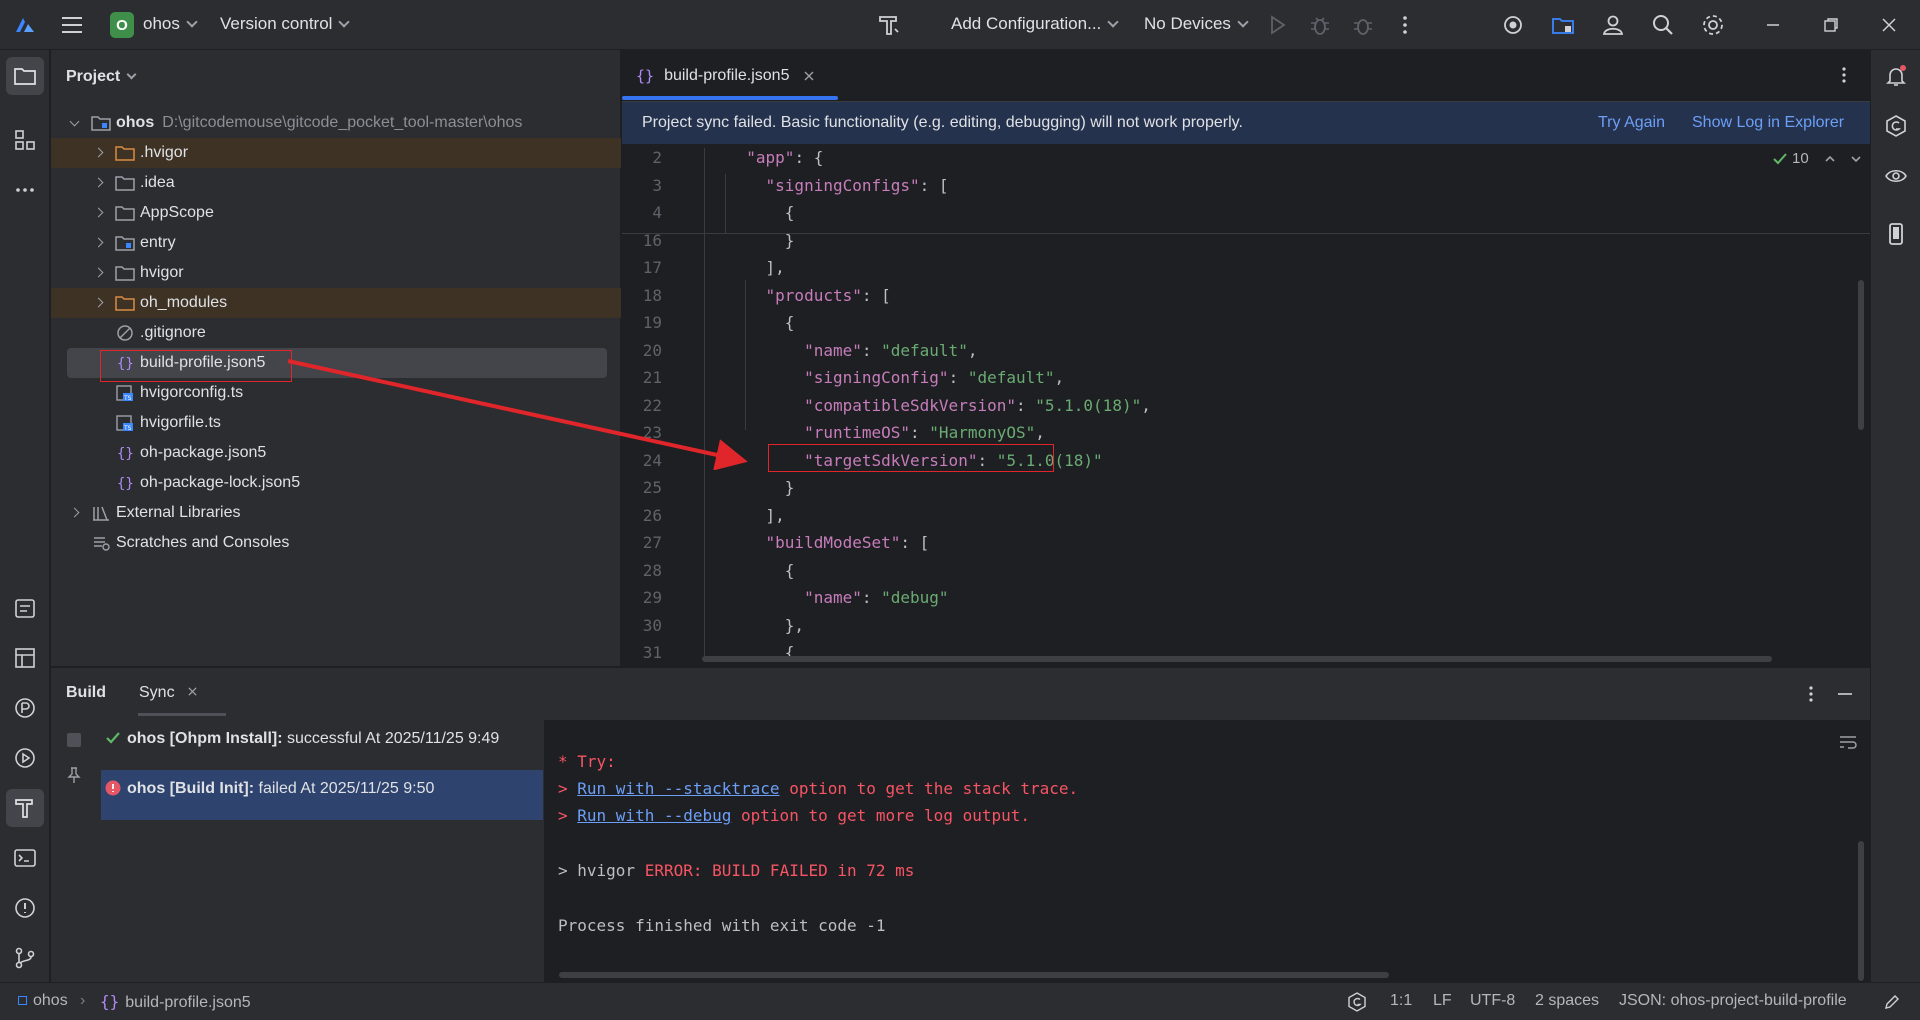 The image size is (1920, 1020). What do you see at coordinates (336, 333) in the screenshot?
I see `tree-item-gitignore: .gitignore` at bounding box center [336, 333].